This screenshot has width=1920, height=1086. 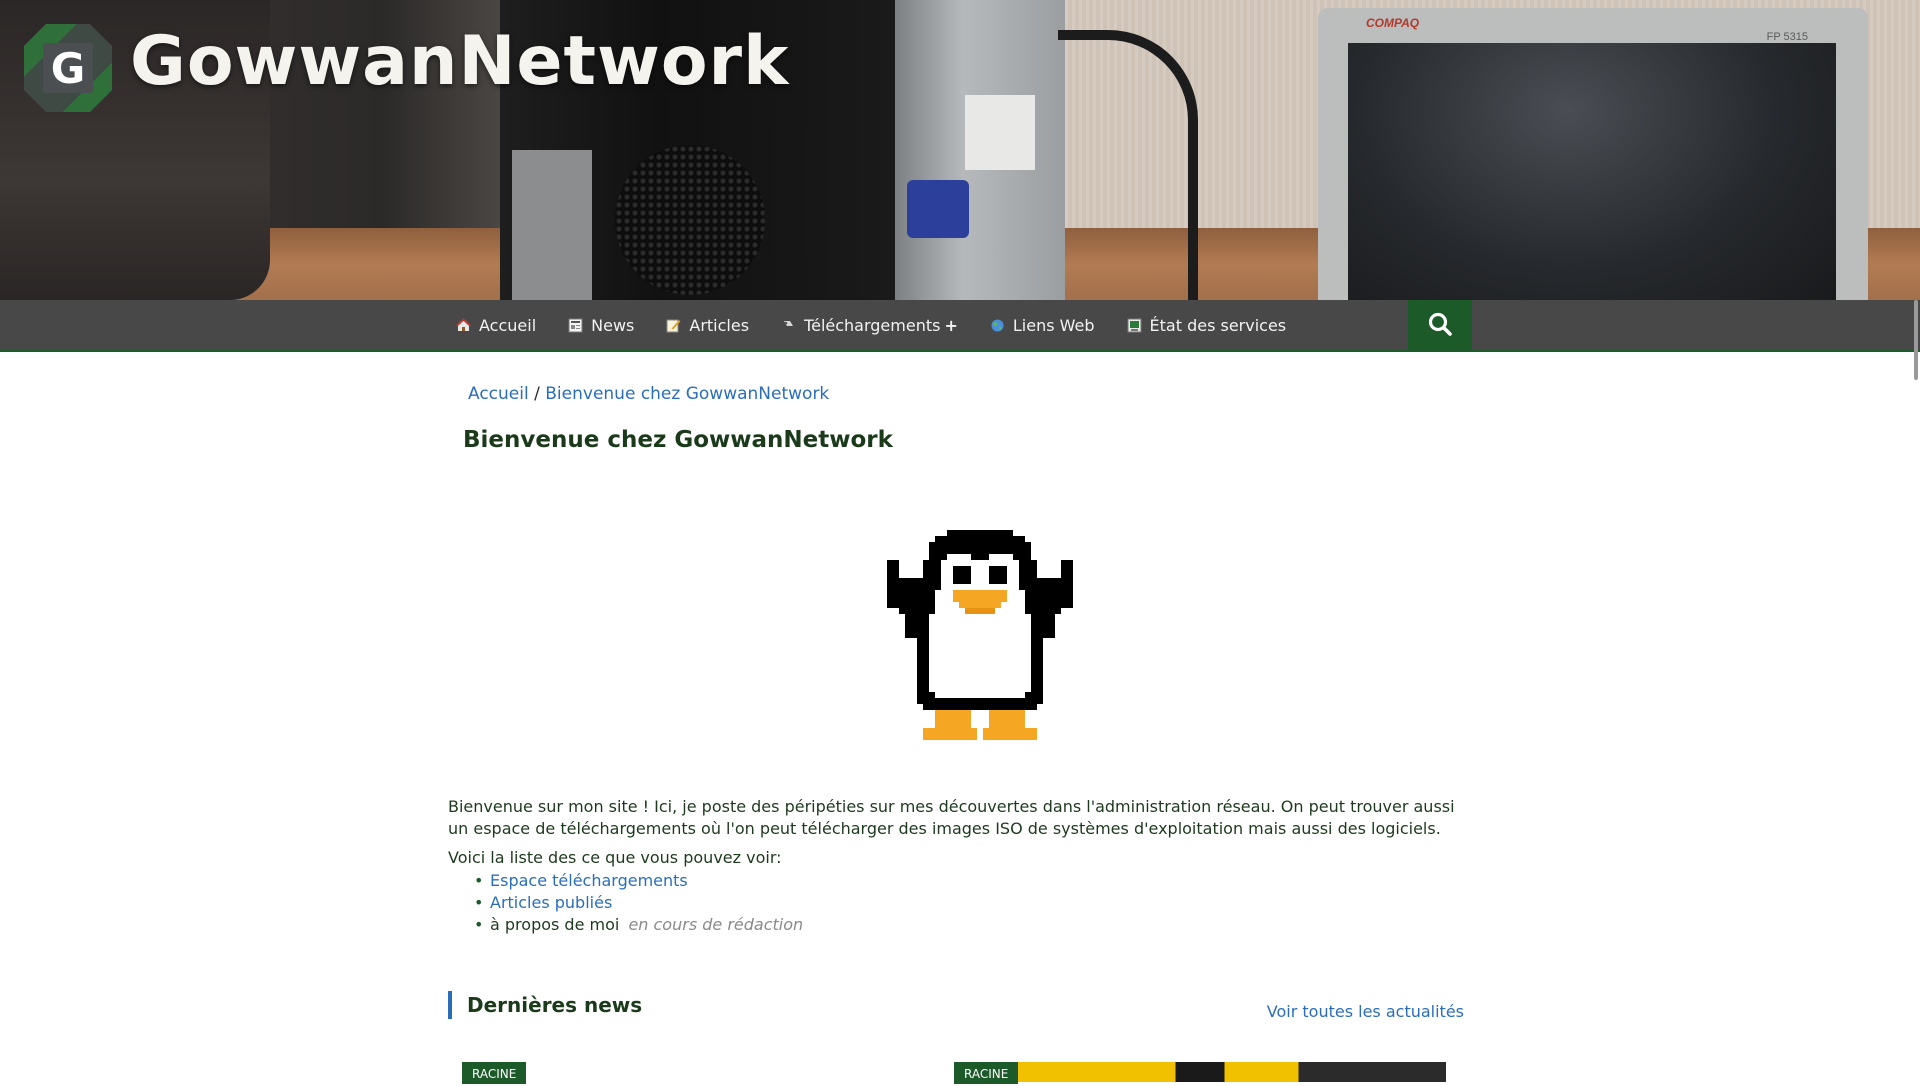 What do you see at coordinates (1365, 1011) in the screenshot?
I see `see-all-news-link: Voir toutes les actualités` at bounding box center [1365, 1011].